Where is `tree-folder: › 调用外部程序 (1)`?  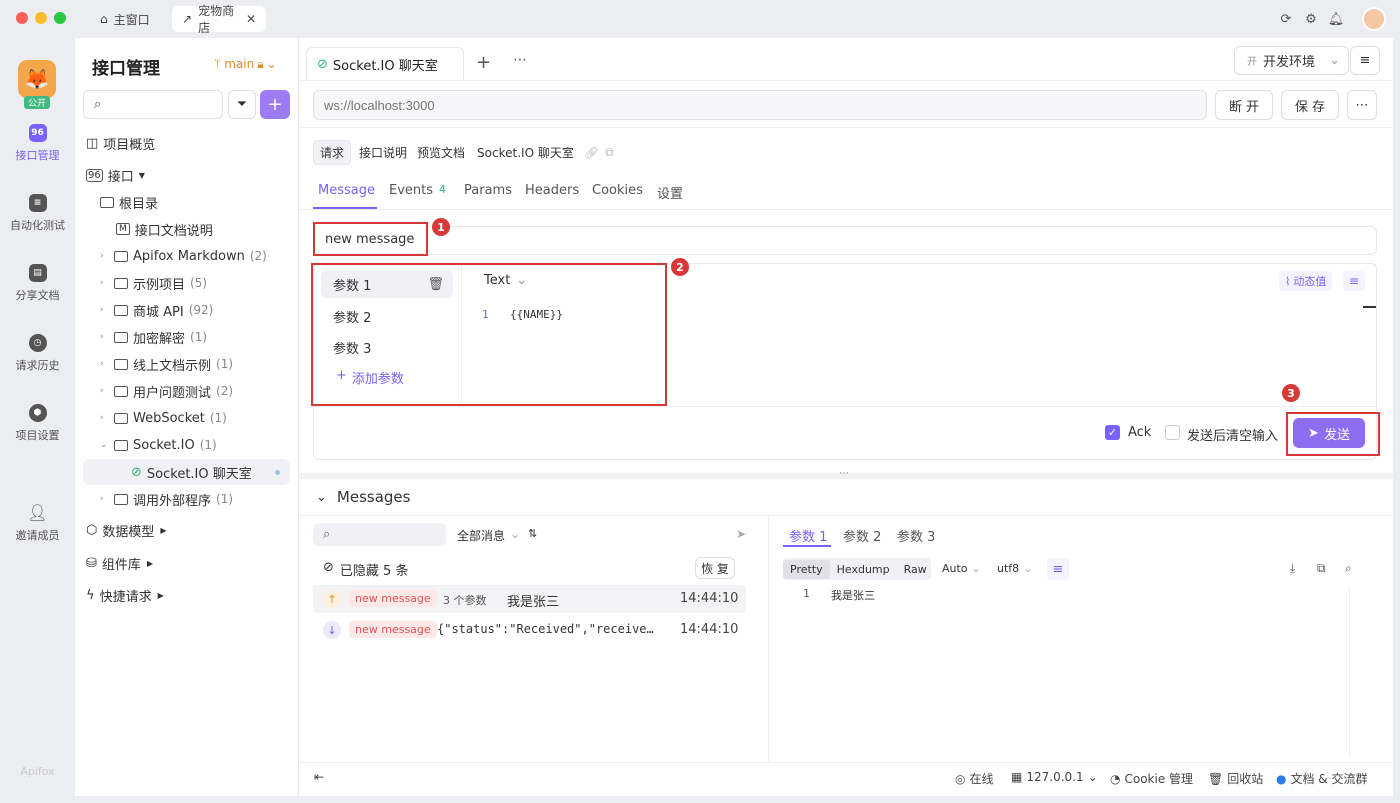
tree-folder: › 调用外部程序 (1) is located at coordinates (205, 499).